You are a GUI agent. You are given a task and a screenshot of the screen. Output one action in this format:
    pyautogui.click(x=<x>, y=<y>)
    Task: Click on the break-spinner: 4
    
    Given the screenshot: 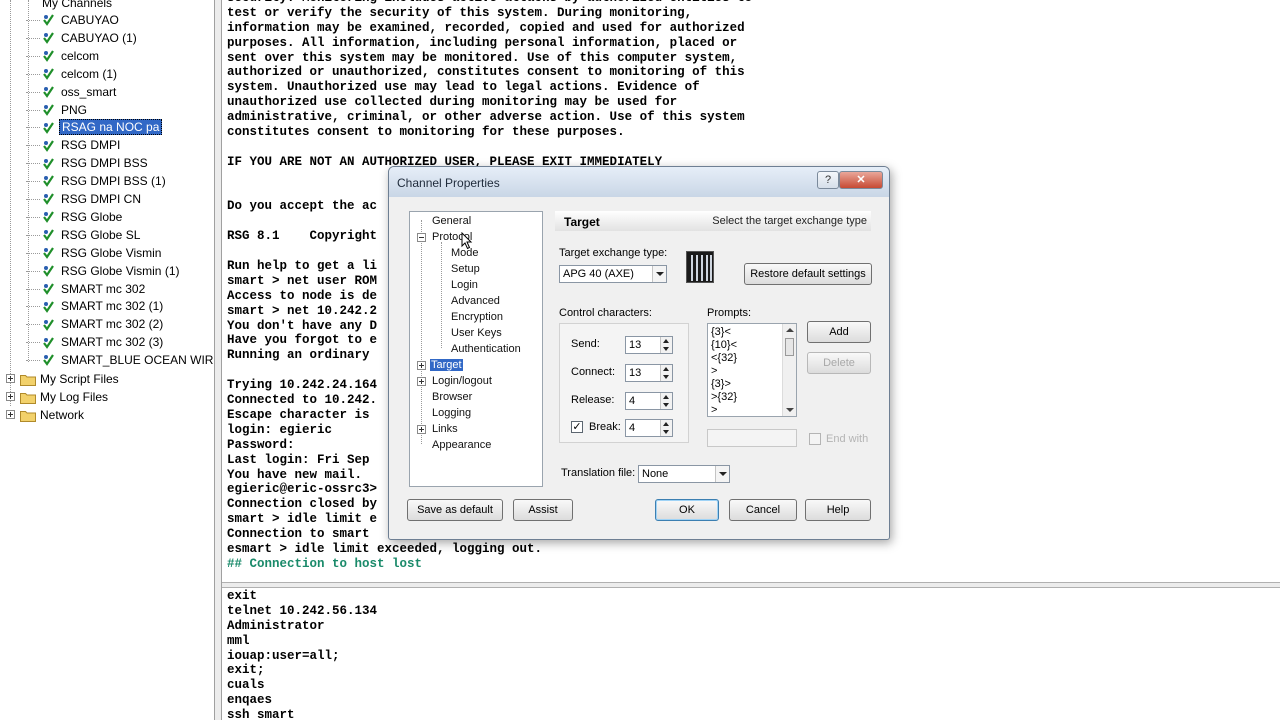 What is the action you would take?
    pyautogui.click(x=649, y=428)
    